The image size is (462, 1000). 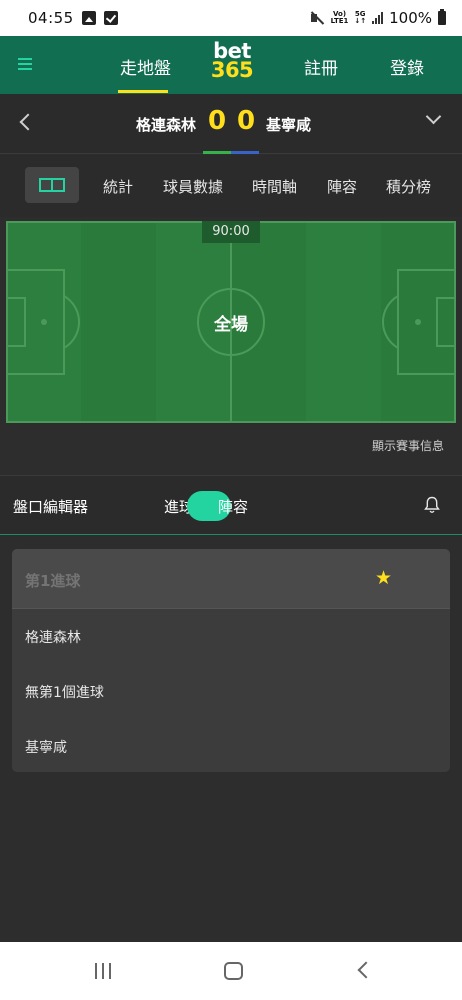 What do you see at coordinates (193, 186) in the screenshot?
I see `tab-player-stats: 球員數據` at bounding box center [193, 186].